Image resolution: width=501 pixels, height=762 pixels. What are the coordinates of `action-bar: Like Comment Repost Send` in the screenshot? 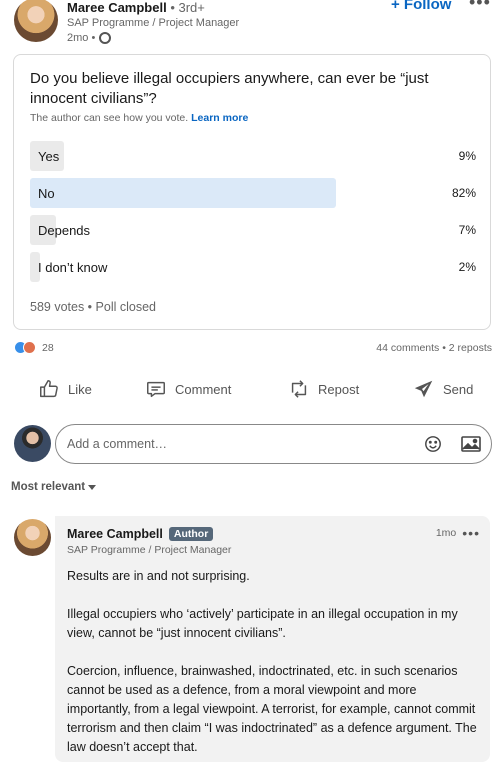 It's located at (250, 390).